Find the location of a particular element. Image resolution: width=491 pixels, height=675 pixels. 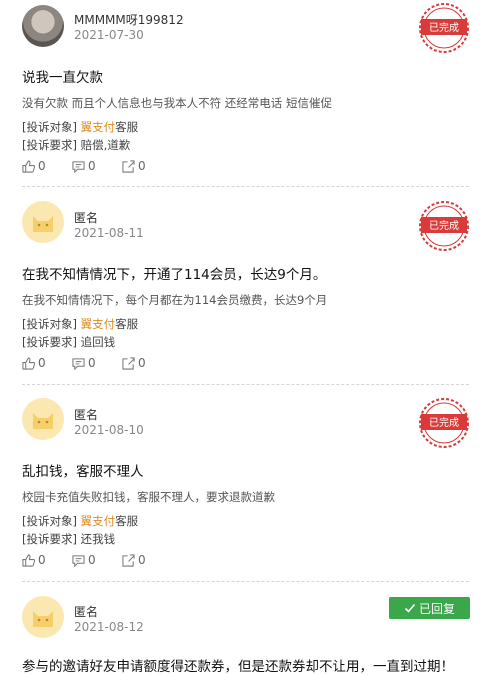

complaint-demand: [投诉要求] 赔偿,道歉 is located at coordinates (76, 145).